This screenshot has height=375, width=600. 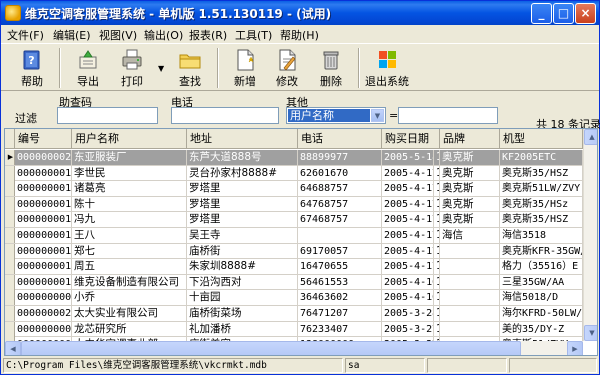 What do you see at coordinates (43, 251) in the screenshot?
I see `cell-id: 0000000014` at bounding box center [43, 251].